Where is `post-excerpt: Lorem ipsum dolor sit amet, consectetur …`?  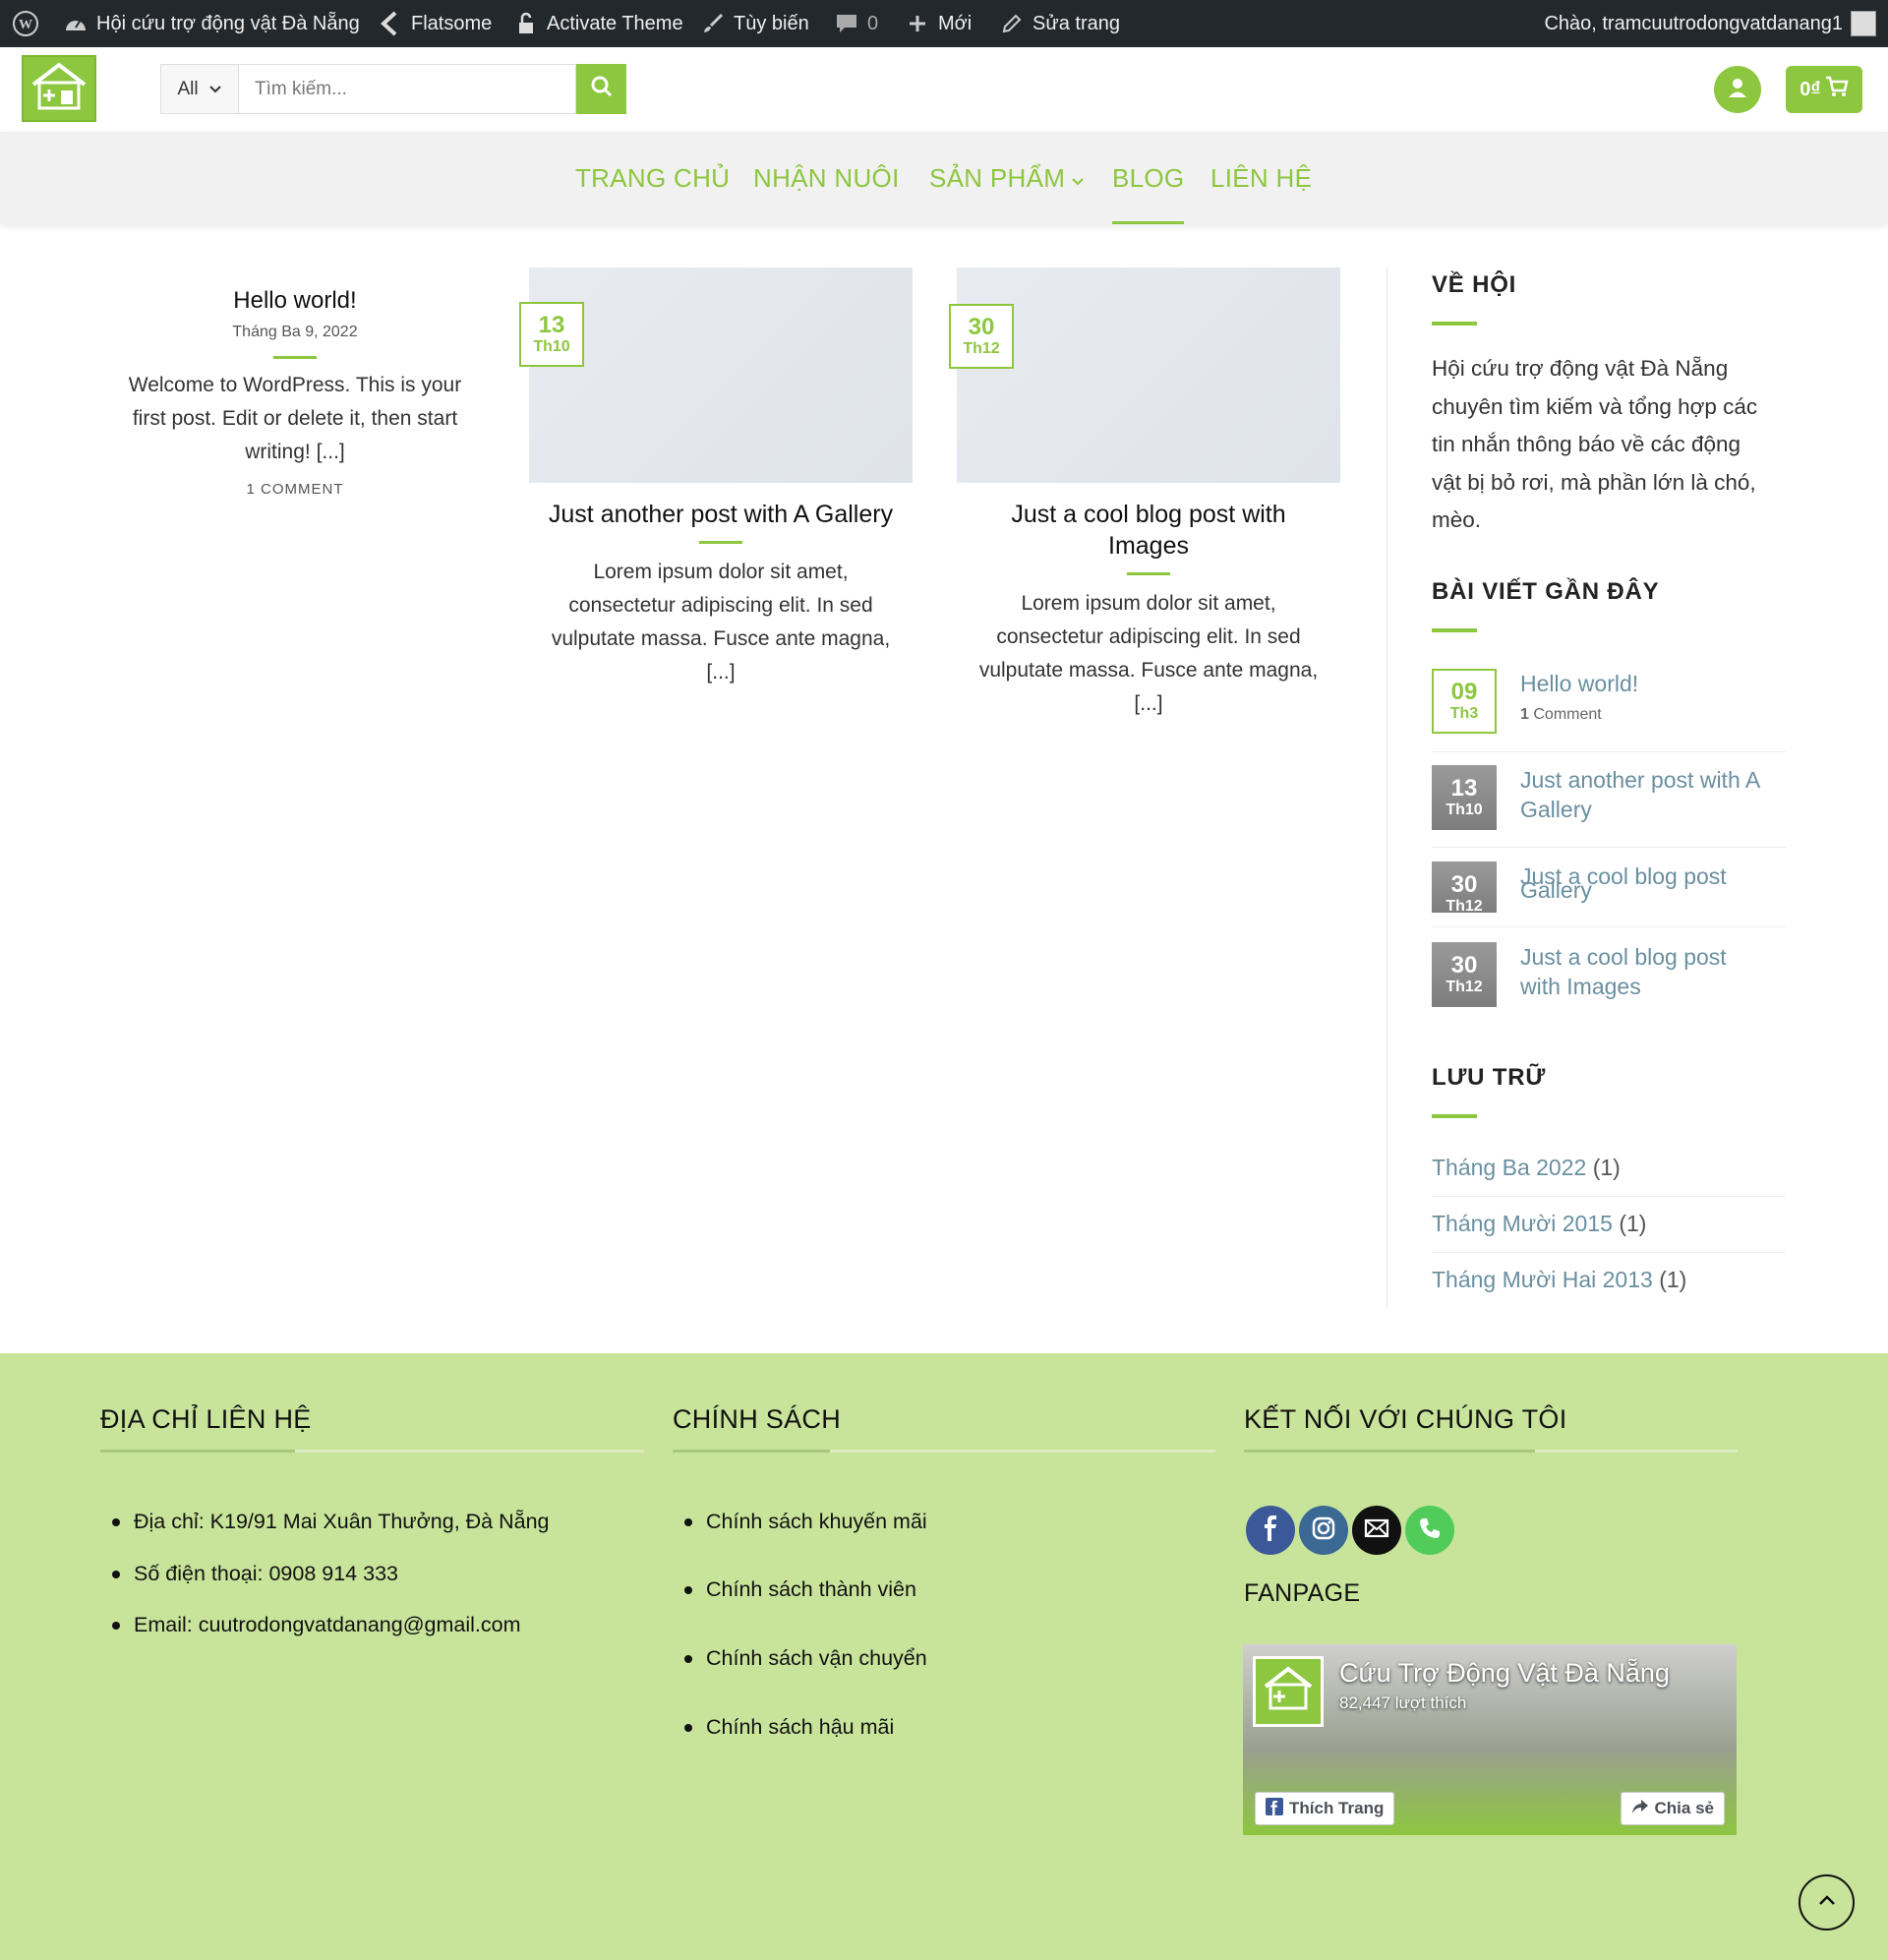
post-excerpt: Lorem ipsum dolor sit amet, consectetur … is located at coordinates (721, 622).